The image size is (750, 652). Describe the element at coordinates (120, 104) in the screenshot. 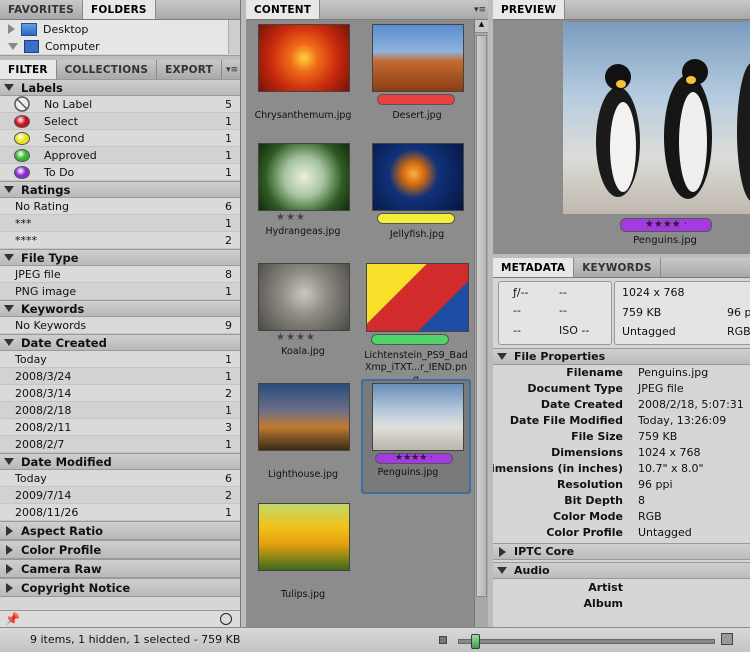

I see `filter-row-labels: No Label 5` at that location.